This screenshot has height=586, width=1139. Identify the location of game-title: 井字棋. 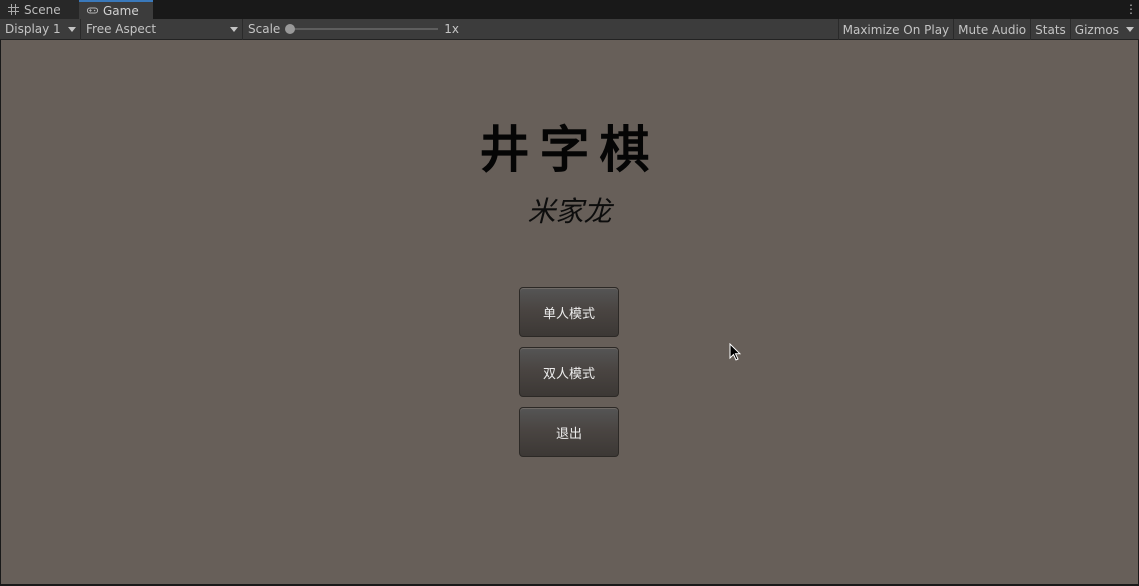
(569, 150).